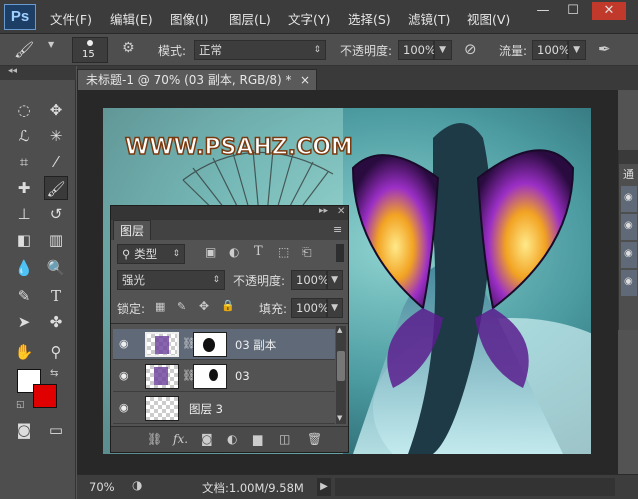 The width and height of the screenshot is (638, 499). What do you see at coordinates (475, 487) in the screenshot?
I see `horizontal-scrollbar` at bounding box center [475, 487].